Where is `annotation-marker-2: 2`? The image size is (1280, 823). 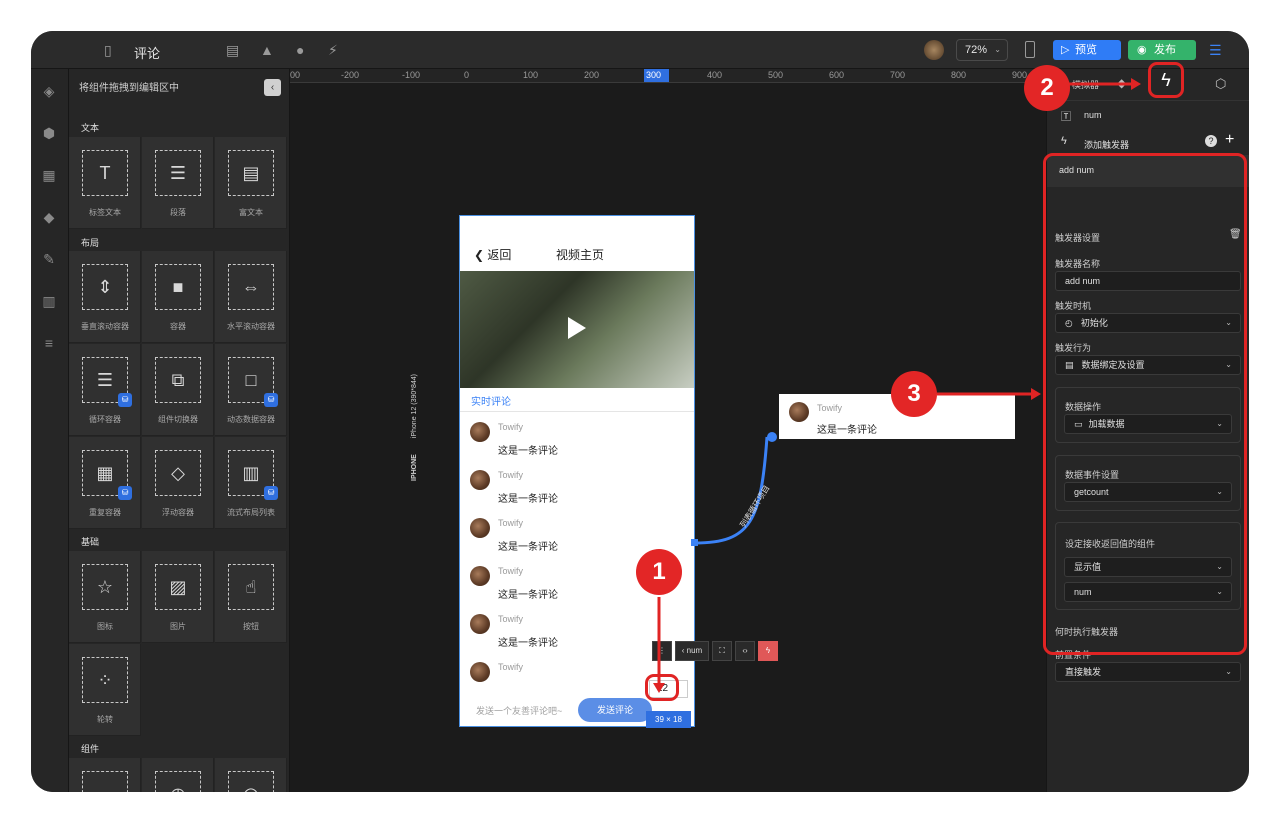
annotation-marker-2: 2 is located at coordinates (1047, 88).